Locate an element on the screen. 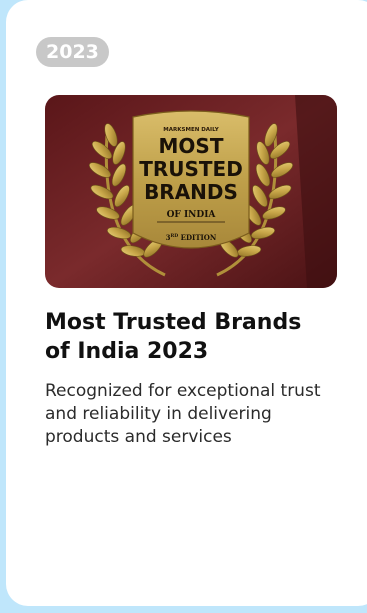 This screenshot has width=367, height=613. plaque-line-most: MOST is located at coordinates (191, 146).